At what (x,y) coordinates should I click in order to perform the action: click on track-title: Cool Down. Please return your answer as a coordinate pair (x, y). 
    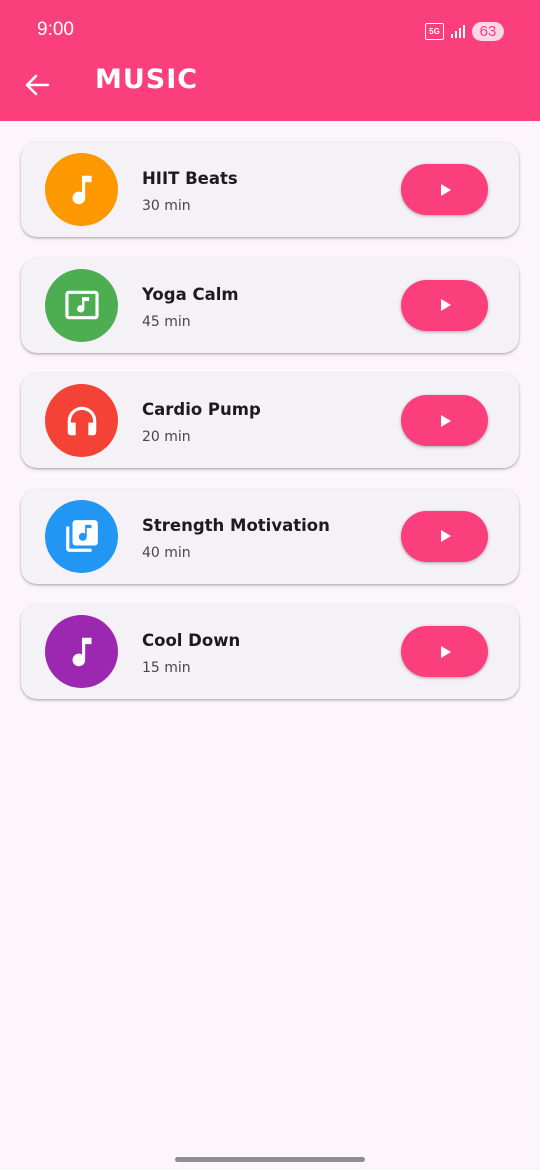
    Looking at the image, I should click on (191, 640).